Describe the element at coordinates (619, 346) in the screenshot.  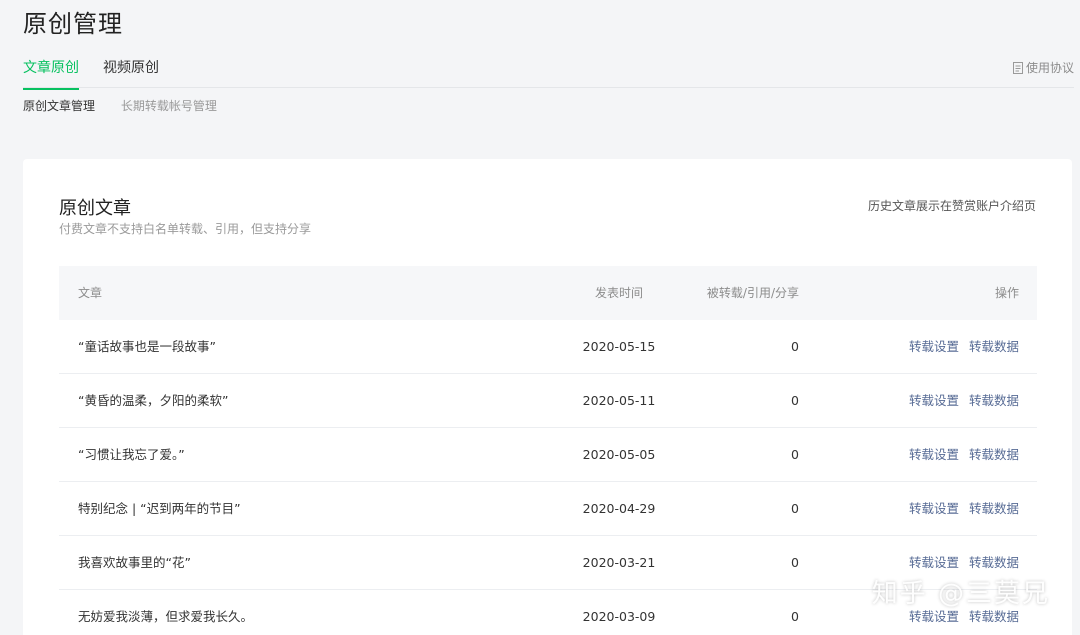
I see `publish-date: 2020-05-15` at that location.